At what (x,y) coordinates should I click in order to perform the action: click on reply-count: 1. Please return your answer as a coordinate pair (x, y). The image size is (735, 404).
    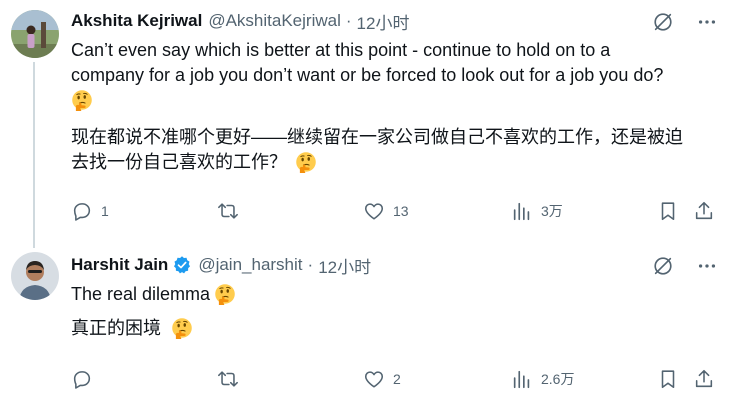
    Looking at the image, I should click on (105, 211).